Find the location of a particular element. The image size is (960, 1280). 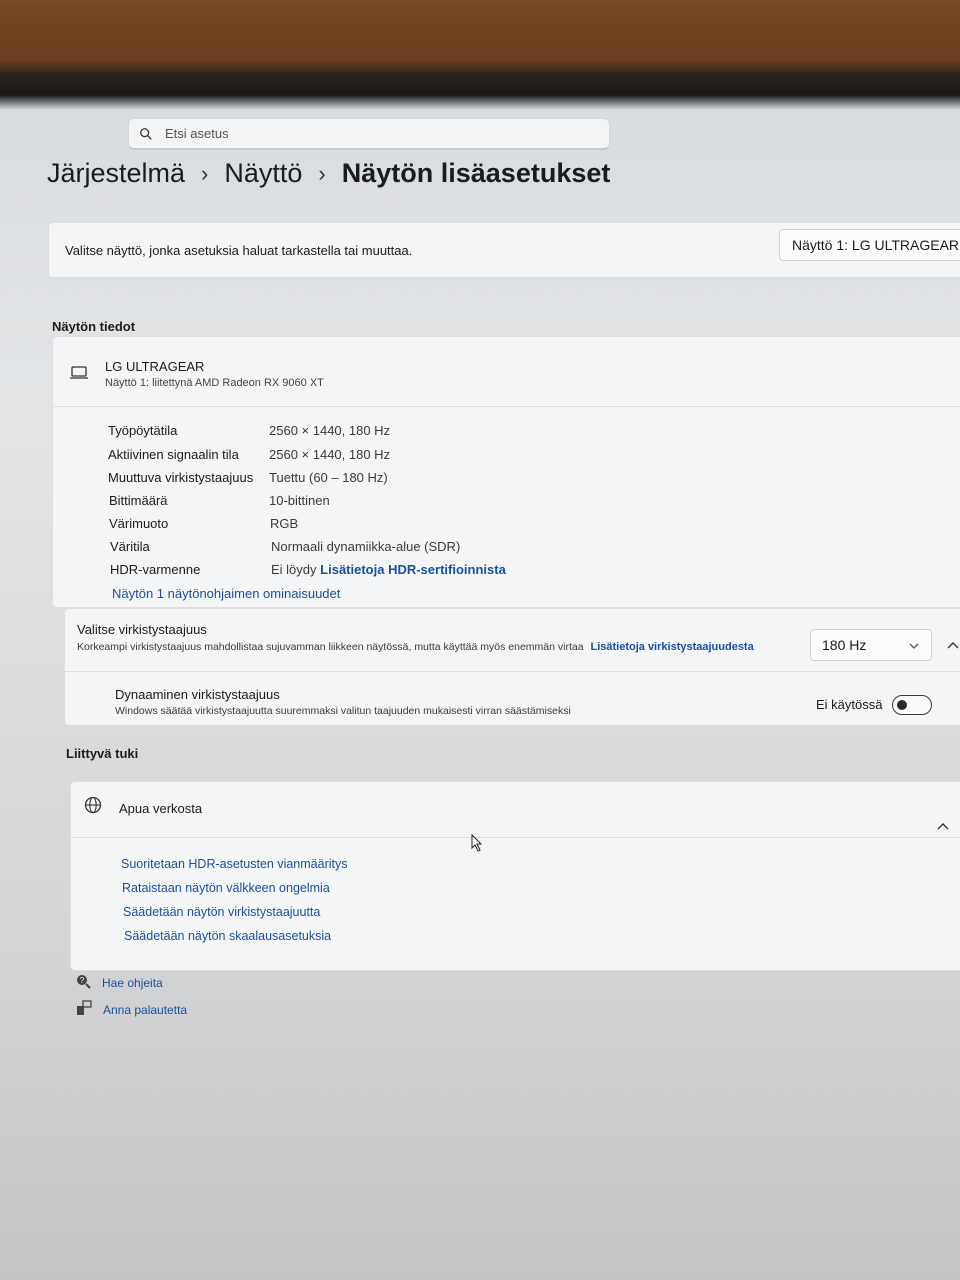

prop-label-hdr-cert: HDR-varmenne is located at coordinates (155, 569).